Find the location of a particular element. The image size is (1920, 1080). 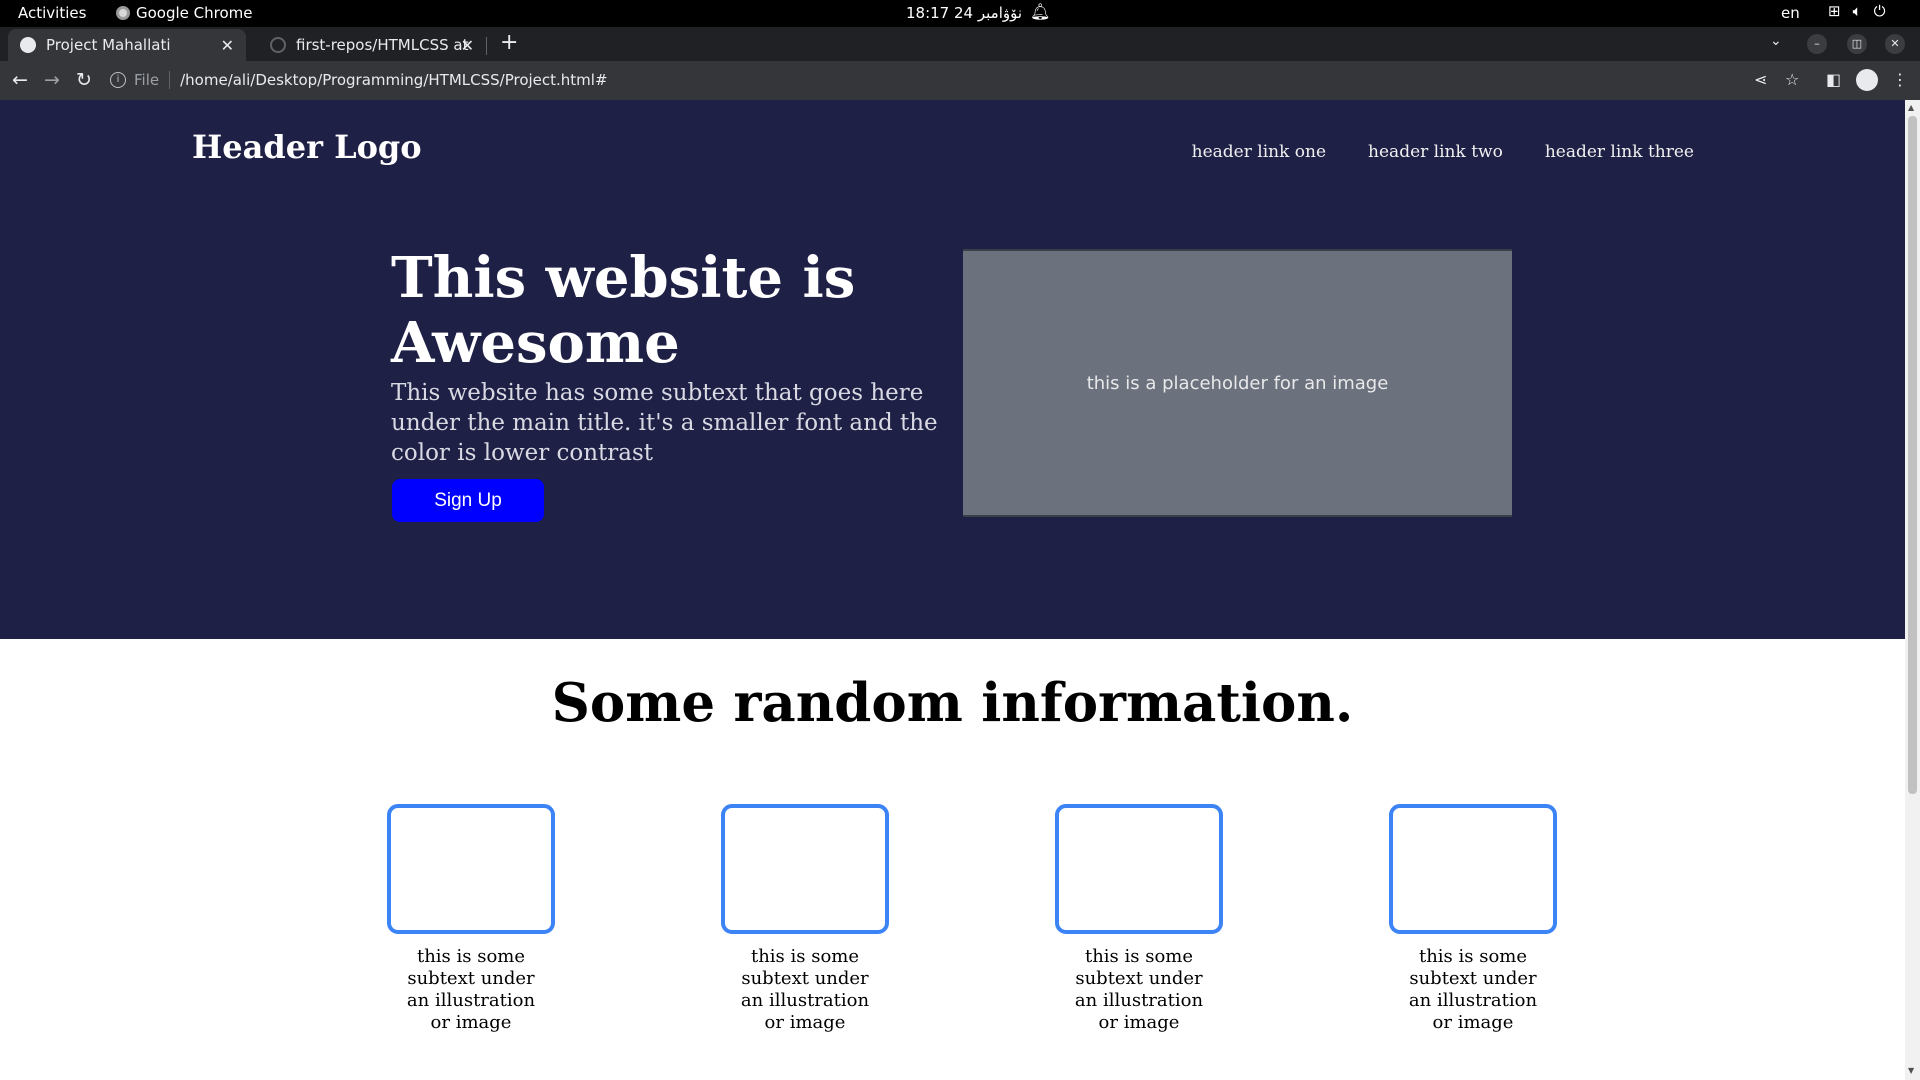

language-indicator: en is located at coordinates (1790, 13).